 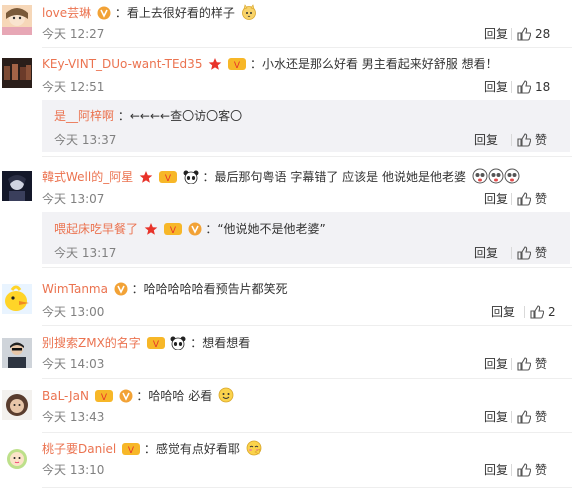 What do you see at coordinates (265, 229) in the screenshot?
I see `reply-text: ：“他说她不是他老婆”` at bounding box center [265, 229].